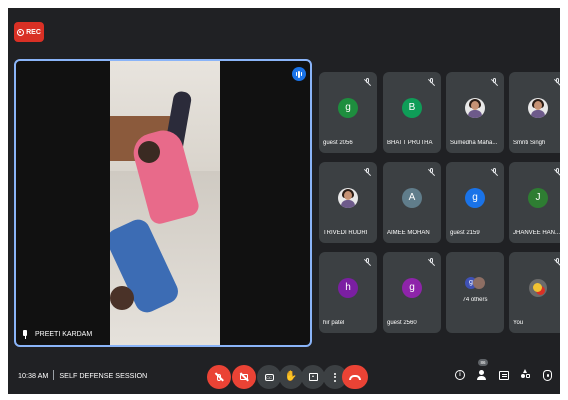  I want to click on avatar: B, so click(412, 107).